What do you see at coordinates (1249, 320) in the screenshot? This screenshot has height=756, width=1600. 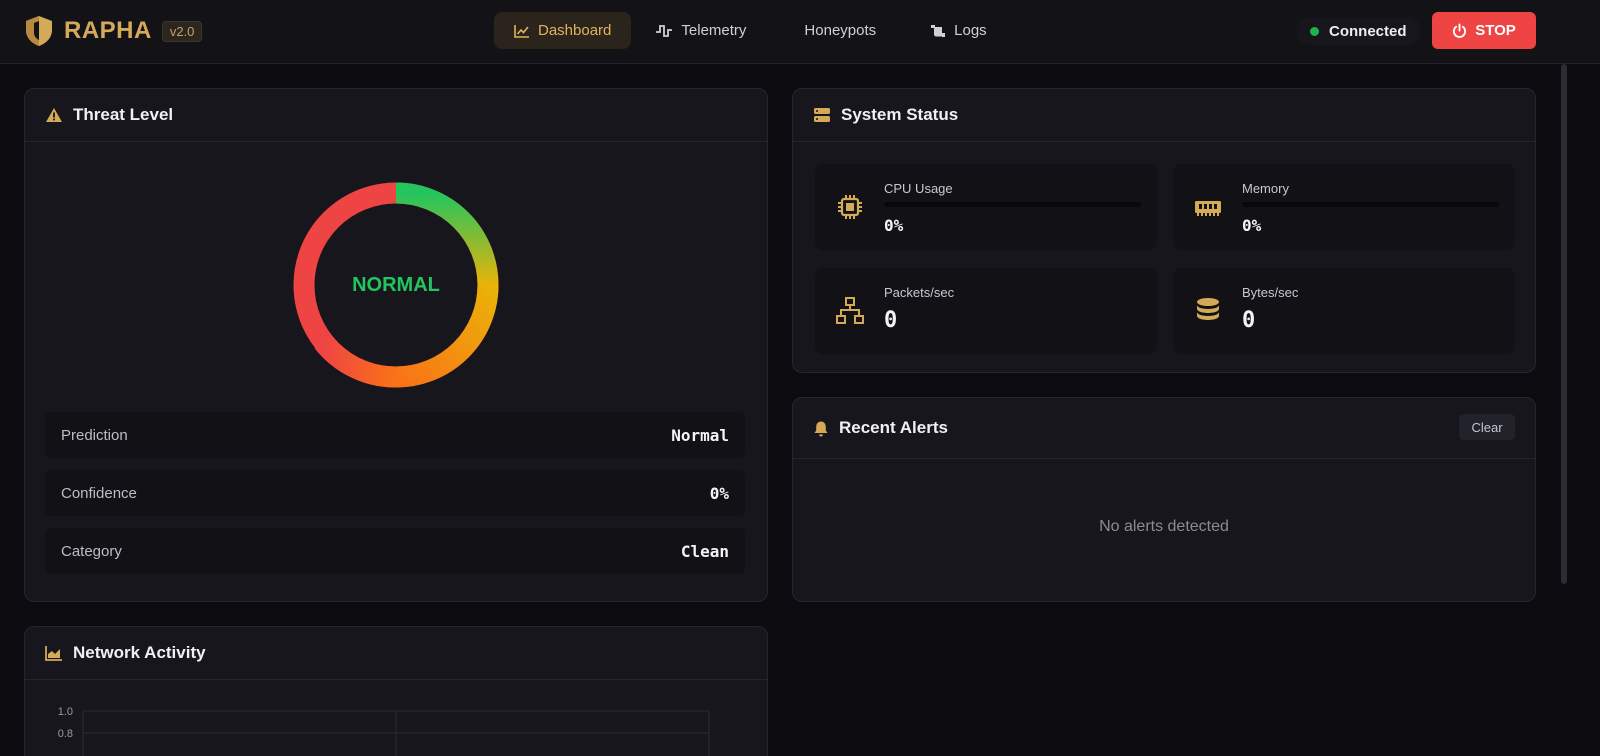 I see `bytes-value: 0` at bounding box center [1249, 320].